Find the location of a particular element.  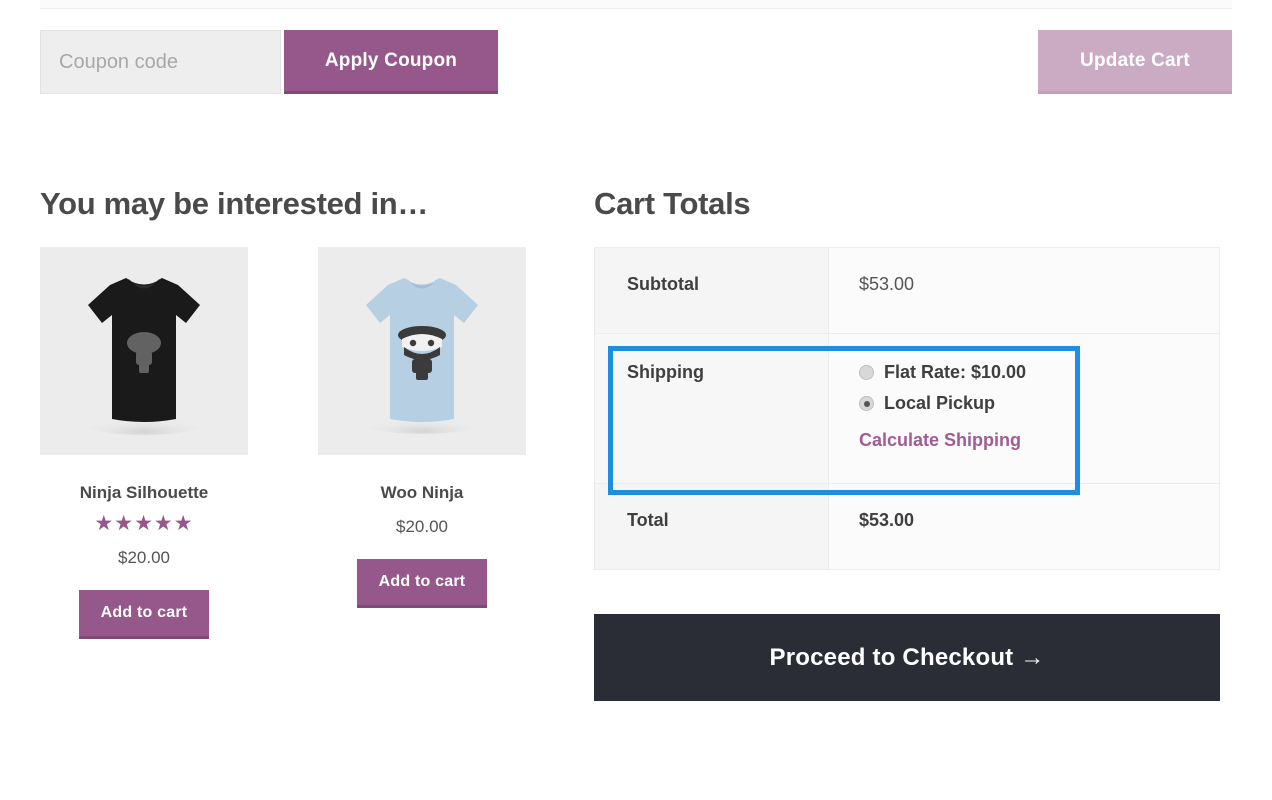

subtotal-label: Subtotal is located at coordinates (711, 290).